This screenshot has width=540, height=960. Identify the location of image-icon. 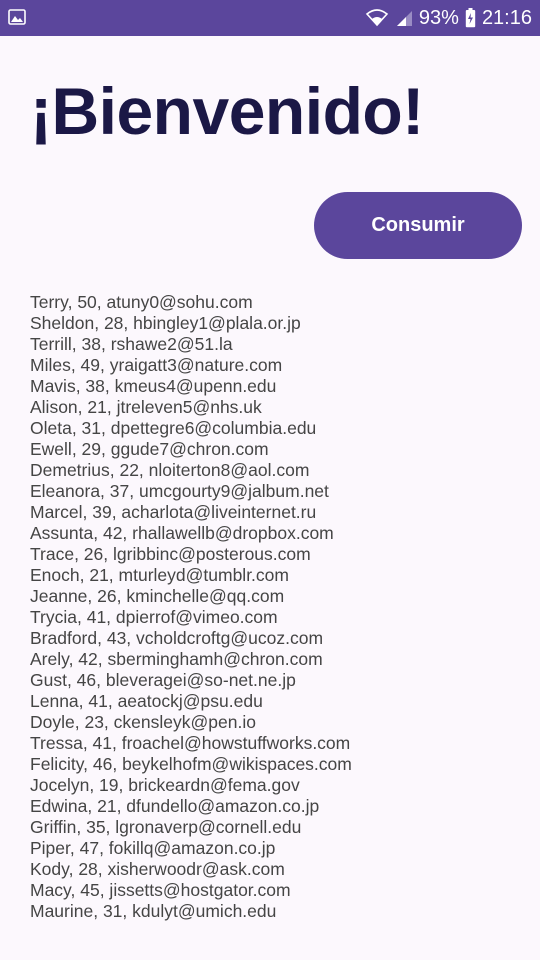
(17, 17).